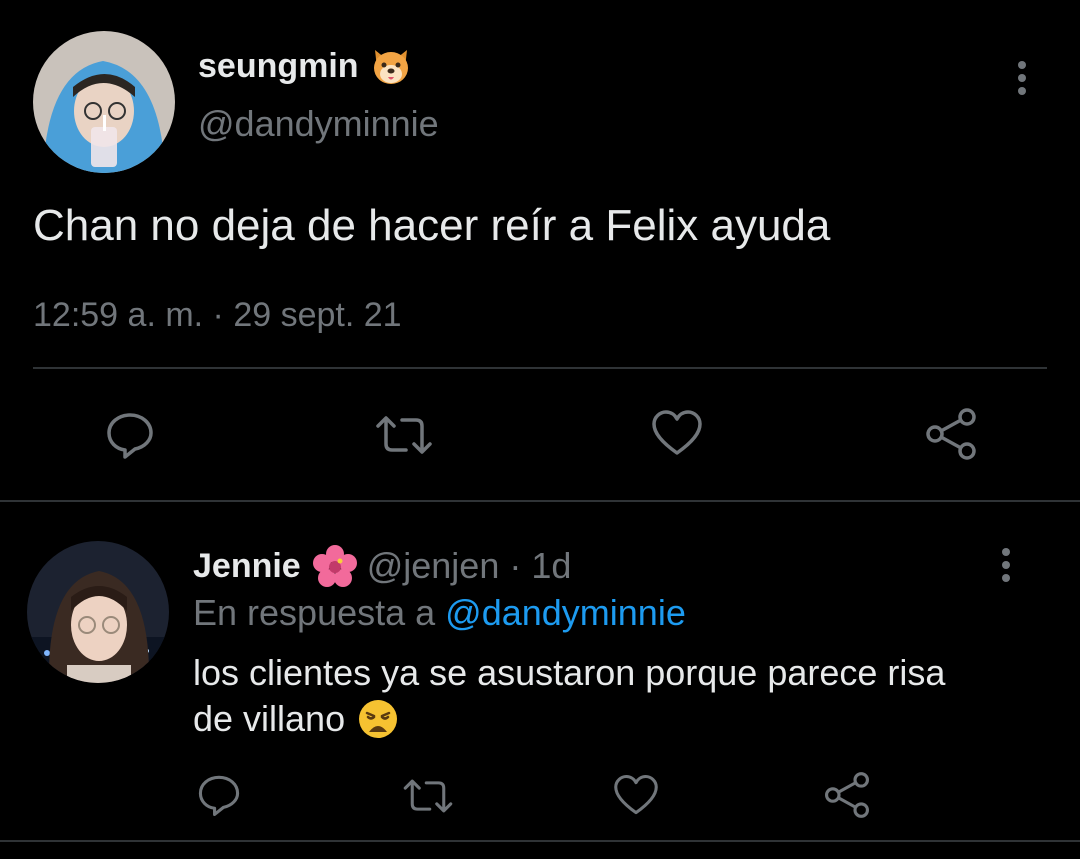 The image size is (1080, 859). Describe the element at coordinates (98, 612) in the screenshot. I see `reply-avatar` at that location.